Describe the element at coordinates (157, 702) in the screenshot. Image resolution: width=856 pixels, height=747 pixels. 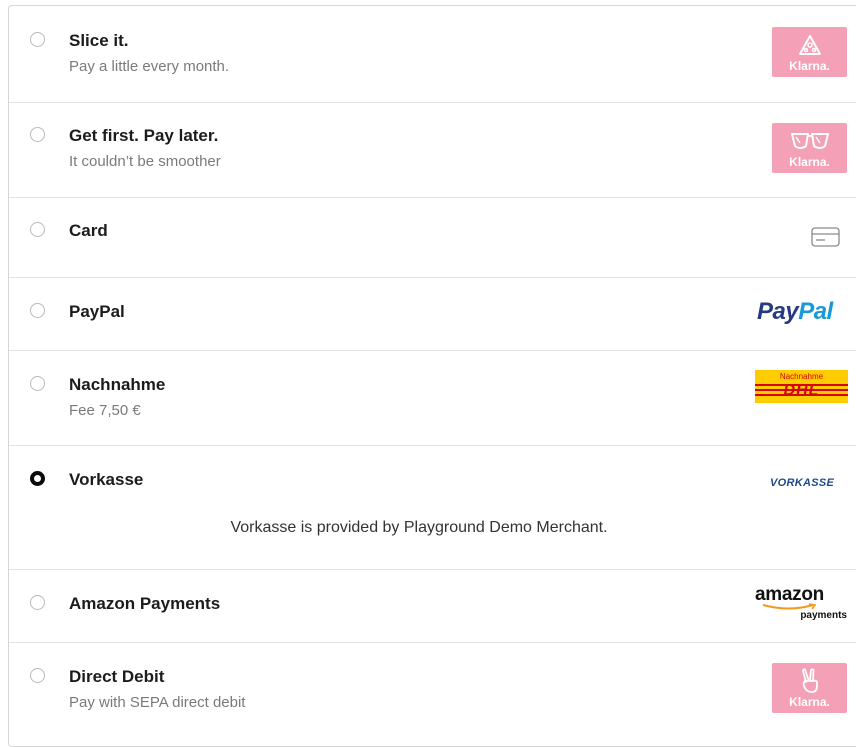
I see `option-subtitle: Pay with SEPA direct debit` at that location.